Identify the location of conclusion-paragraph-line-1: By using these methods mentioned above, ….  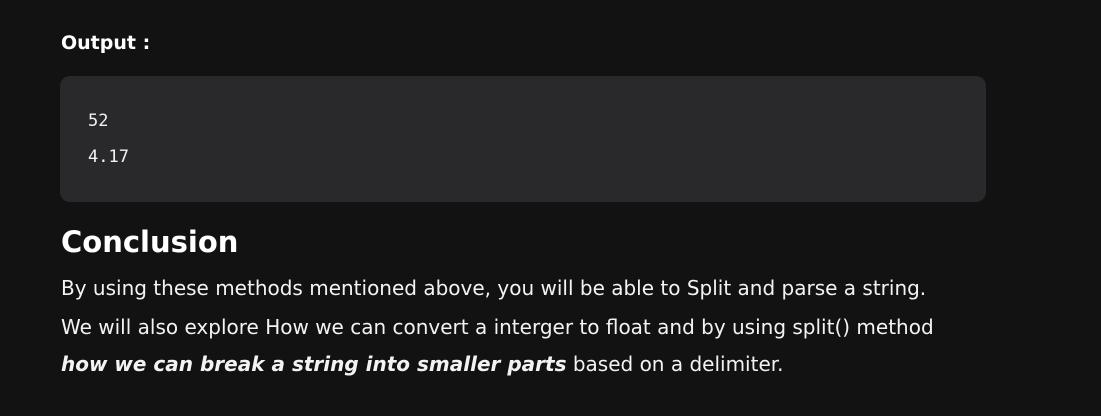
(494, 288).